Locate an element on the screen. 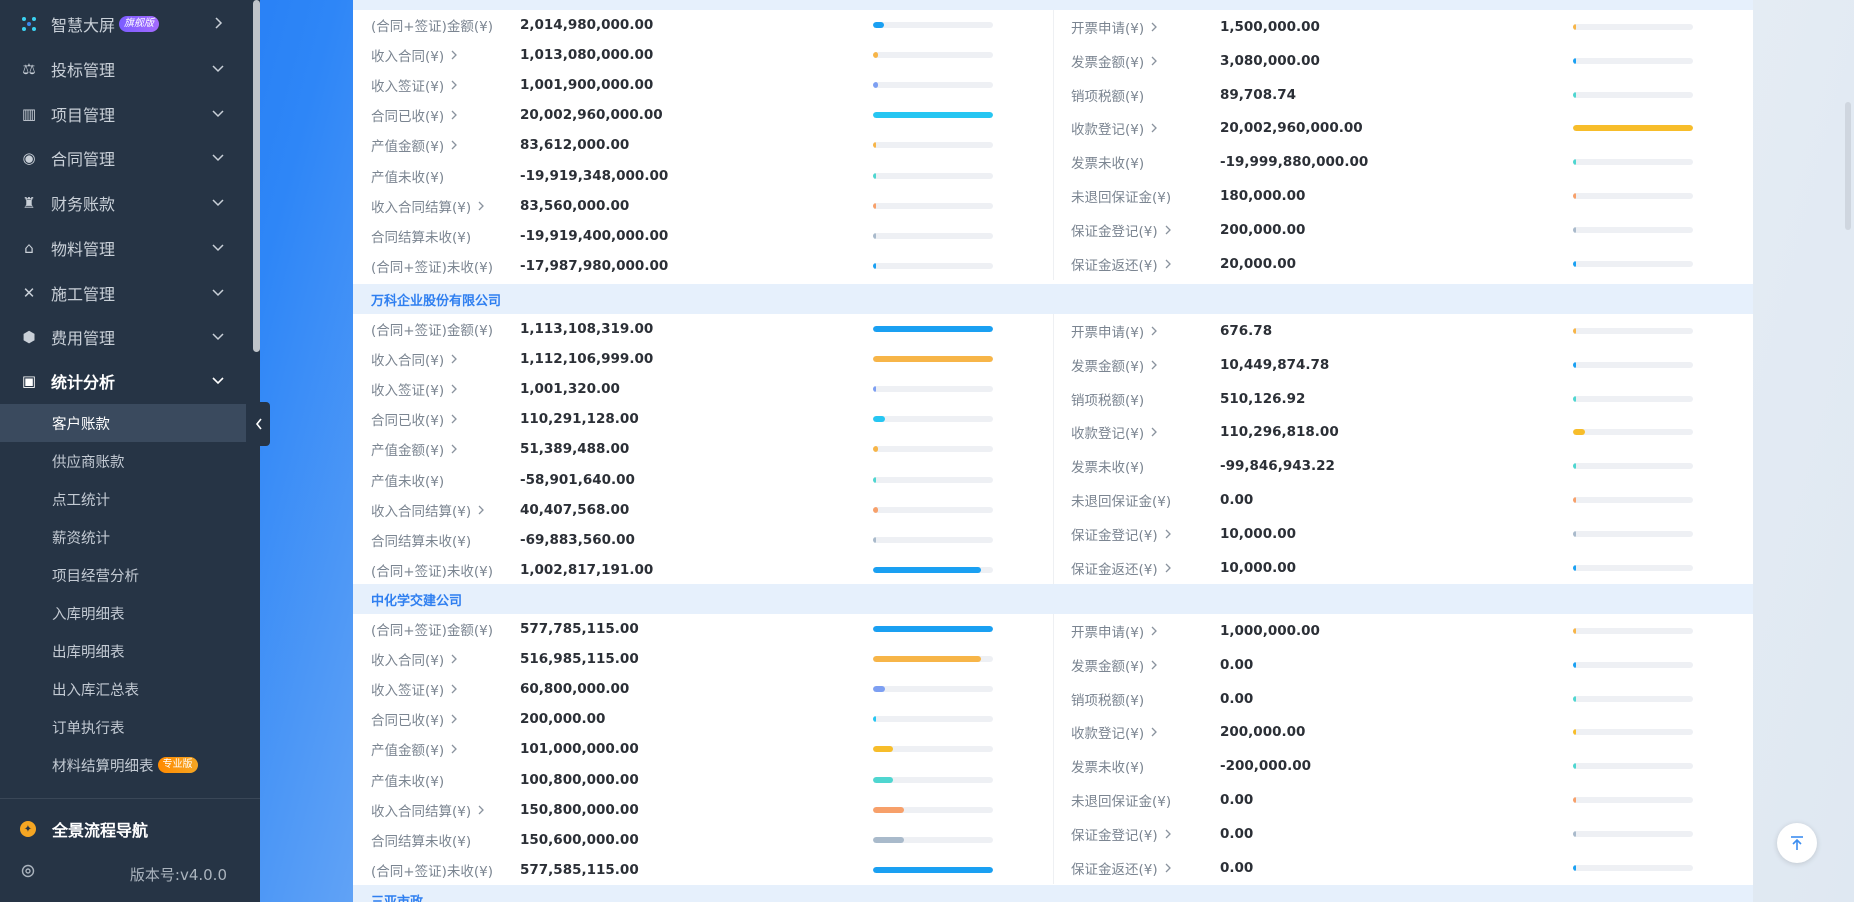  stat-value: -99,846,943.22 is located at coordinates (1277, 466).